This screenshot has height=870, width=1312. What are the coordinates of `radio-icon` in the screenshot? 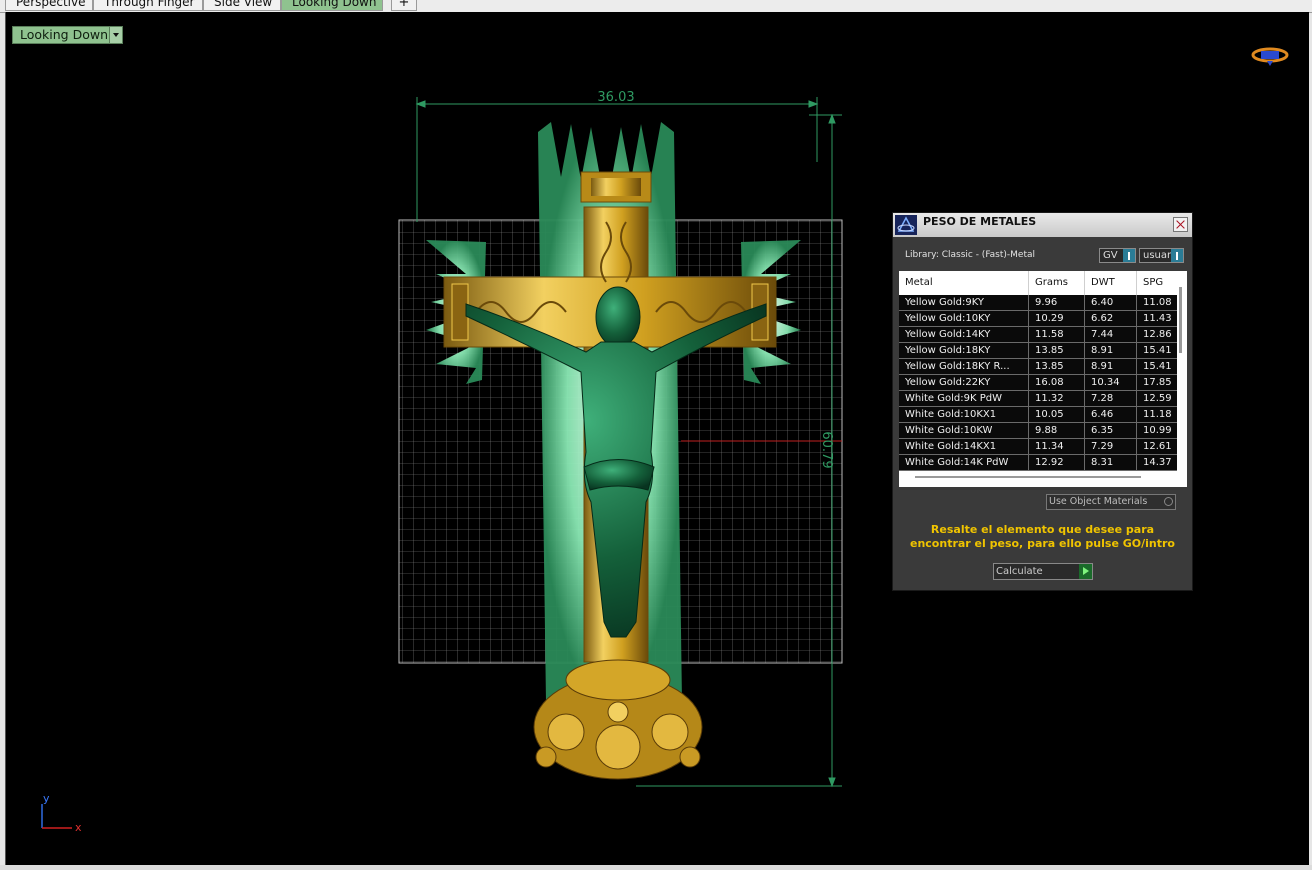 It's located at (1168, 501).